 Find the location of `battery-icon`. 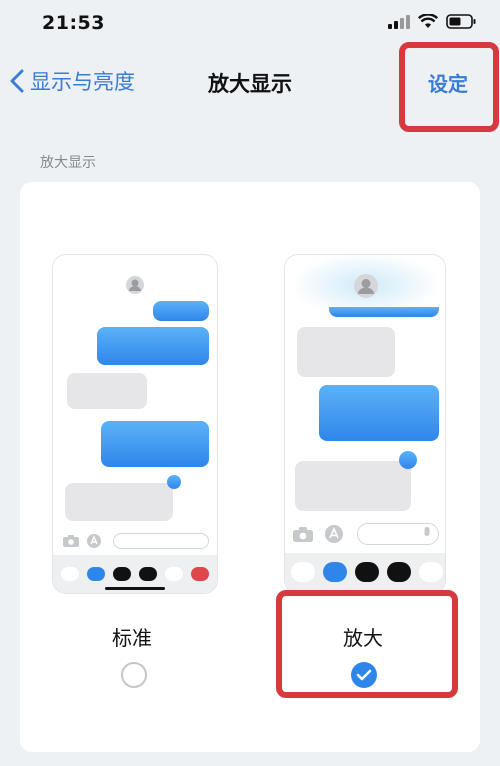

battery-icon is located at coordinates (461, 21).